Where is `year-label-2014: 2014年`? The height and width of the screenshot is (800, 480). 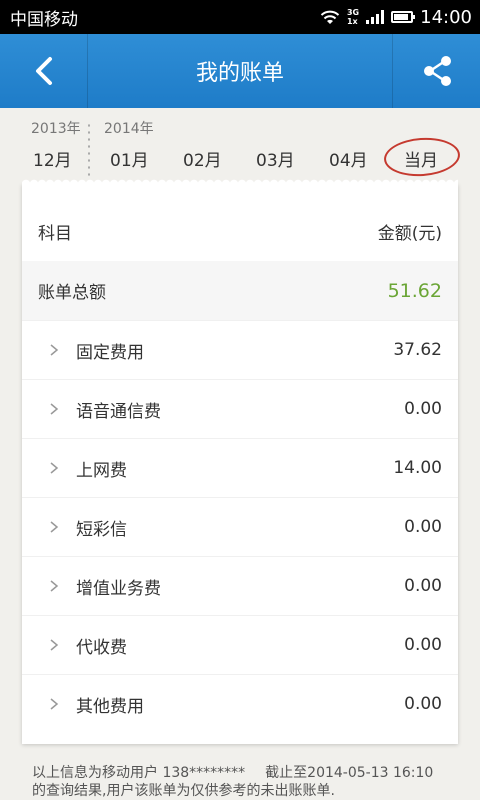 year-label-2014: 2014年 is located at coordinates (129, 129).